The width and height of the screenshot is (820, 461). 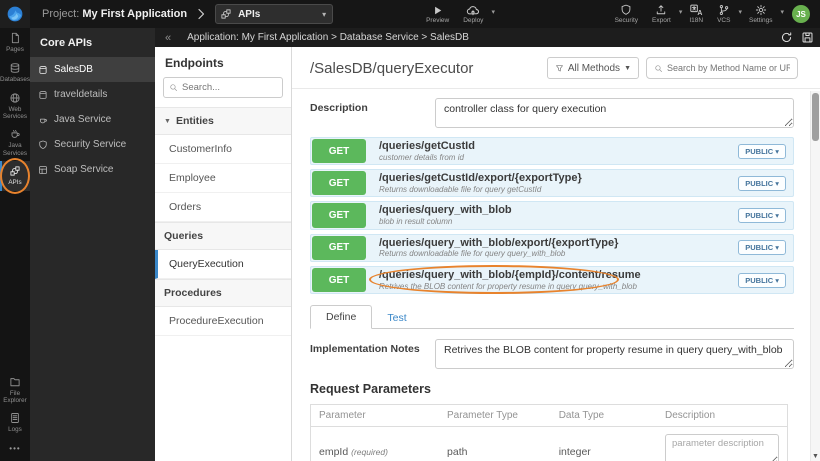 I want to click on sidebar-item-apis: APIs, so click(x=15, y=175).